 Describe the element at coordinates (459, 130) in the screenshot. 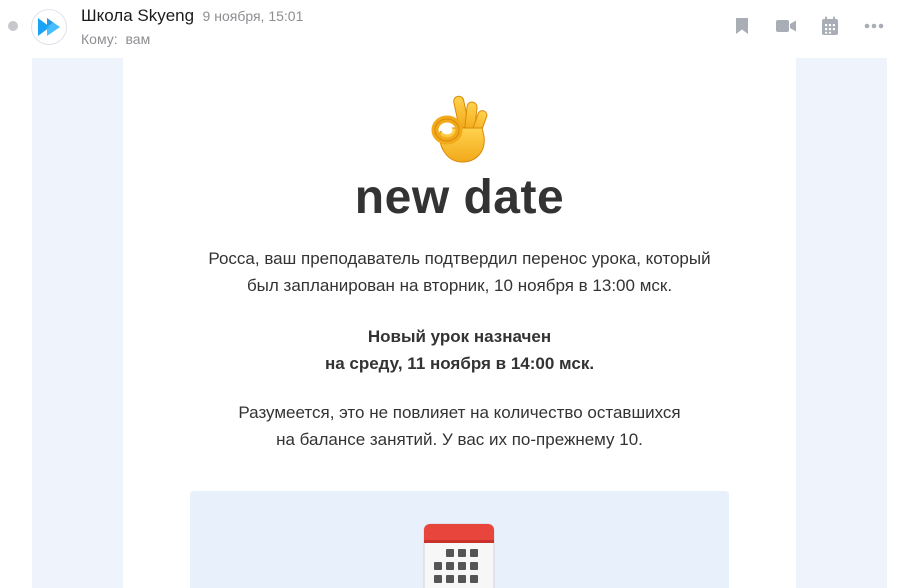

I see `ok-hand-icon` at that location.